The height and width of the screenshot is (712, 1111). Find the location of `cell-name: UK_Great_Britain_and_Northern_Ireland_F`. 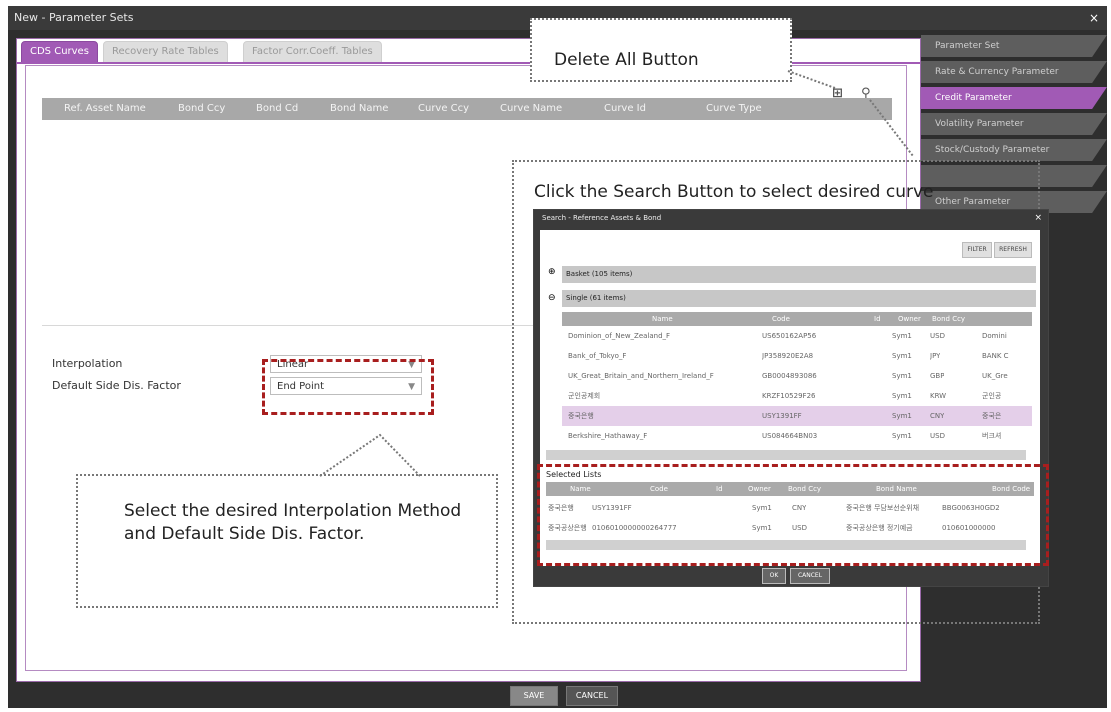

cell-name: UK_Great_Britain_and_Northern_Ireland_F is located at coordinates (641, 376).